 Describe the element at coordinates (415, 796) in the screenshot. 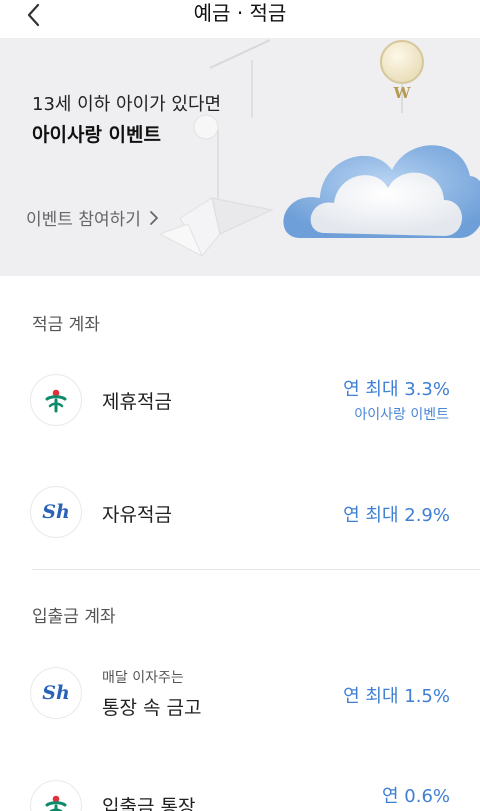

I see `interest-rate: 연 0.6%` at that location.